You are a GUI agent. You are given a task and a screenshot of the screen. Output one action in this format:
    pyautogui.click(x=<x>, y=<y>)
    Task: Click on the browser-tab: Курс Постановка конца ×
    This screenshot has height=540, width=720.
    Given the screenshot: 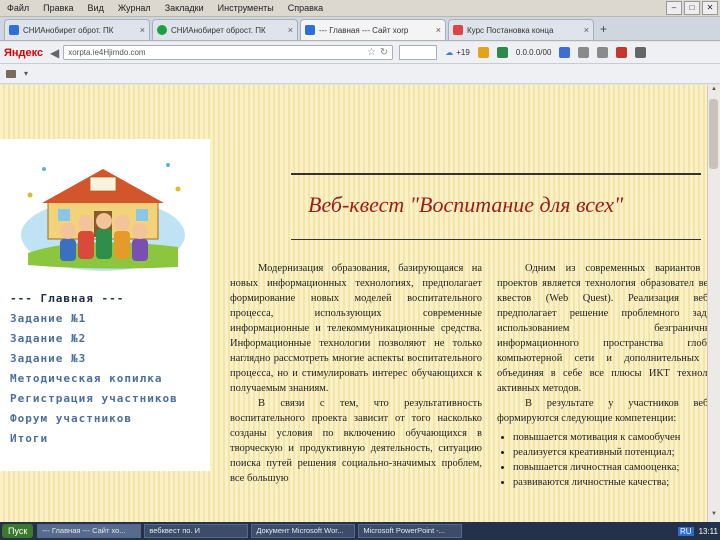 What is the action you would take?
    pyautogui.click(x=521, y=29)
    